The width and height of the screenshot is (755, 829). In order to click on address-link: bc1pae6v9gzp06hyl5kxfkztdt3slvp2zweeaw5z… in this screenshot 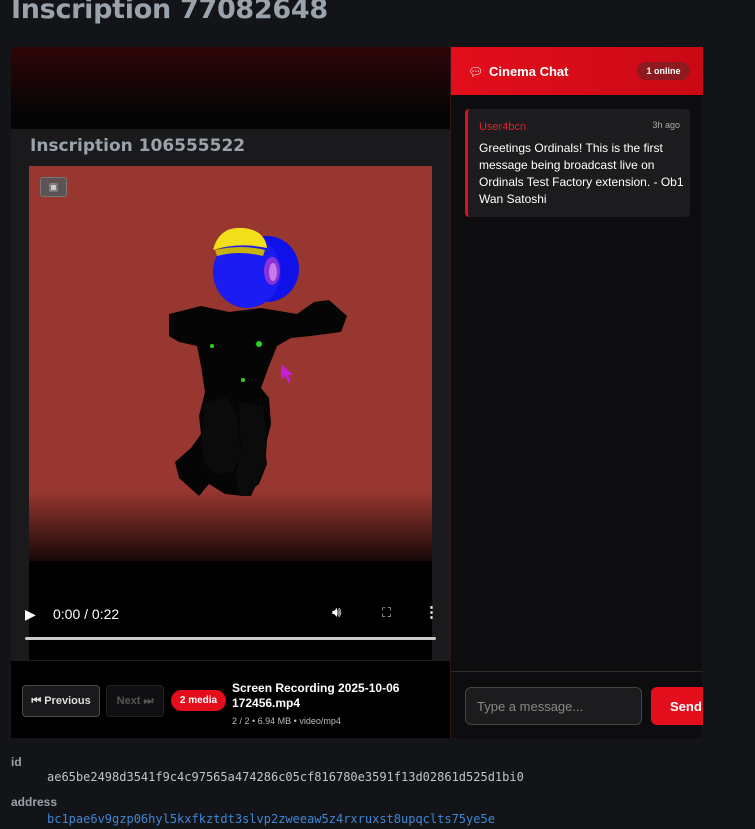, I will do `click(271, 819)`.